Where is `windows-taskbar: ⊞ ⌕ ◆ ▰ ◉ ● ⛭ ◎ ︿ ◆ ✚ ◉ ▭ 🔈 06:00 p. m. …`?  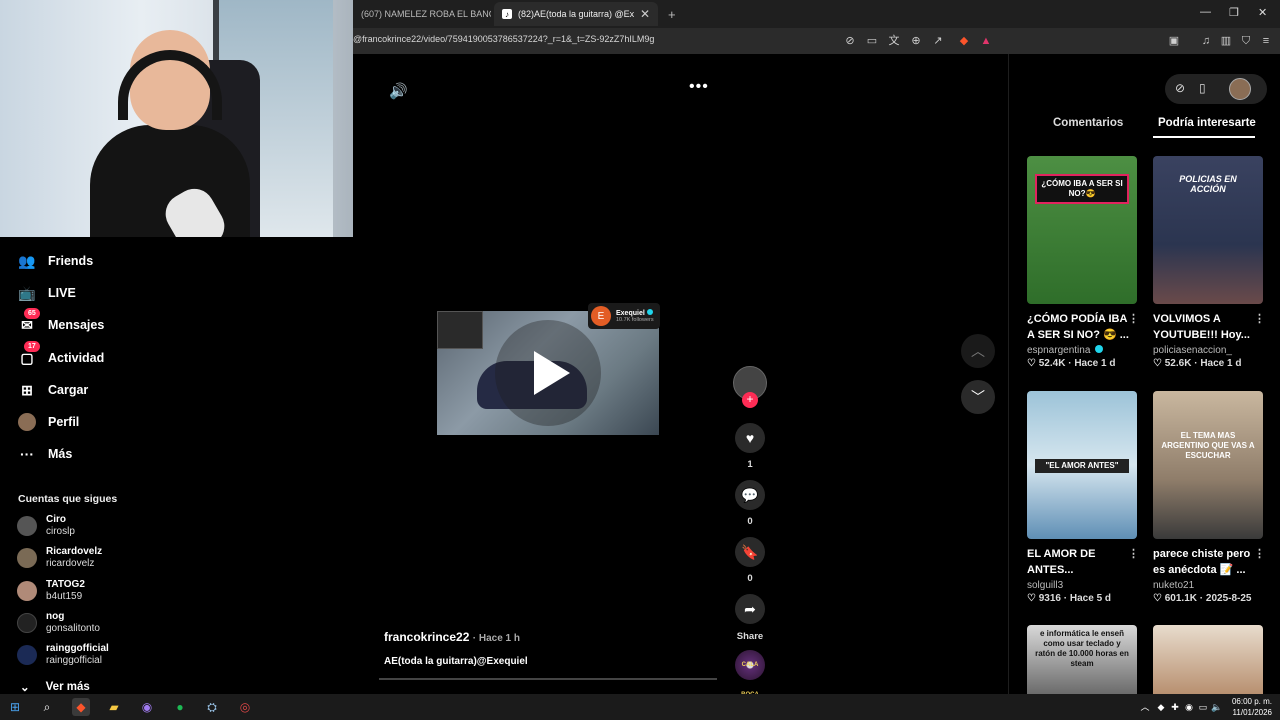 windows-taskbar: ⊞ ⌕ ◆ ▰ ◉ ● ⛭ ◎ ︿ ◆ ✚ ◉ ▭ 🔈 06:00 p. m. … is located at coordinates (640, 707).